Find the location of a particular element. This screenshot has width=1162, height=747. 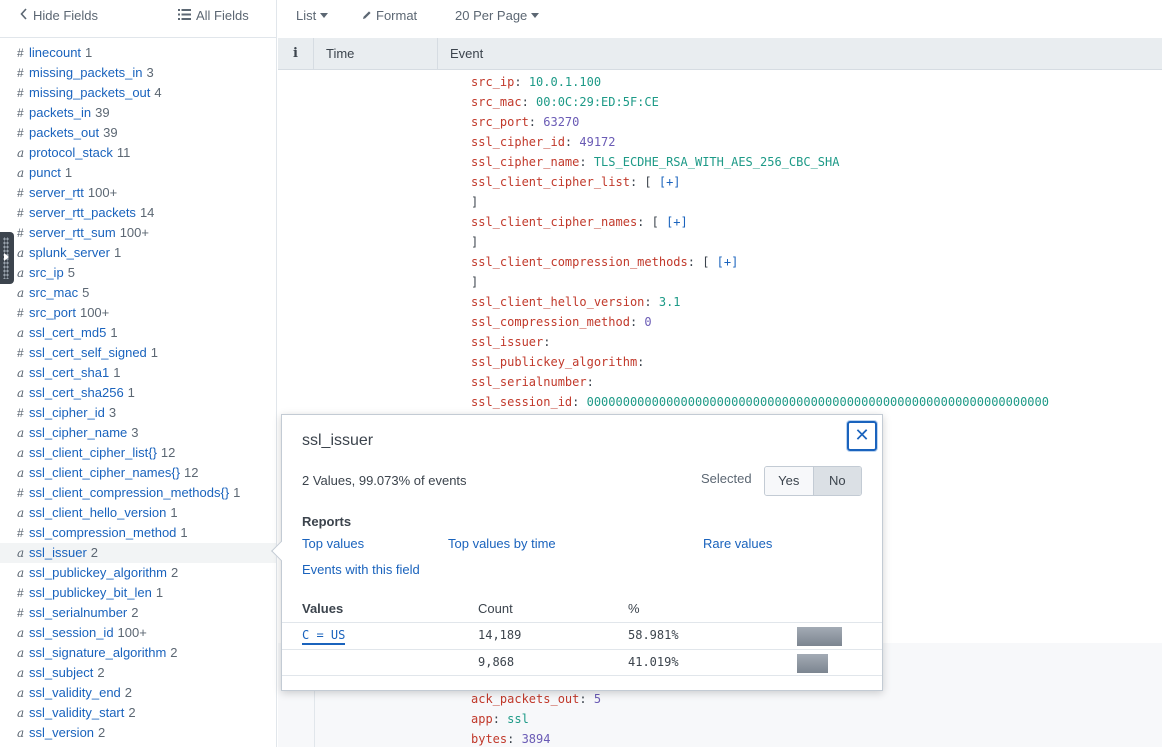

event-field-value: 3894 is located at coordinates (536, 739).